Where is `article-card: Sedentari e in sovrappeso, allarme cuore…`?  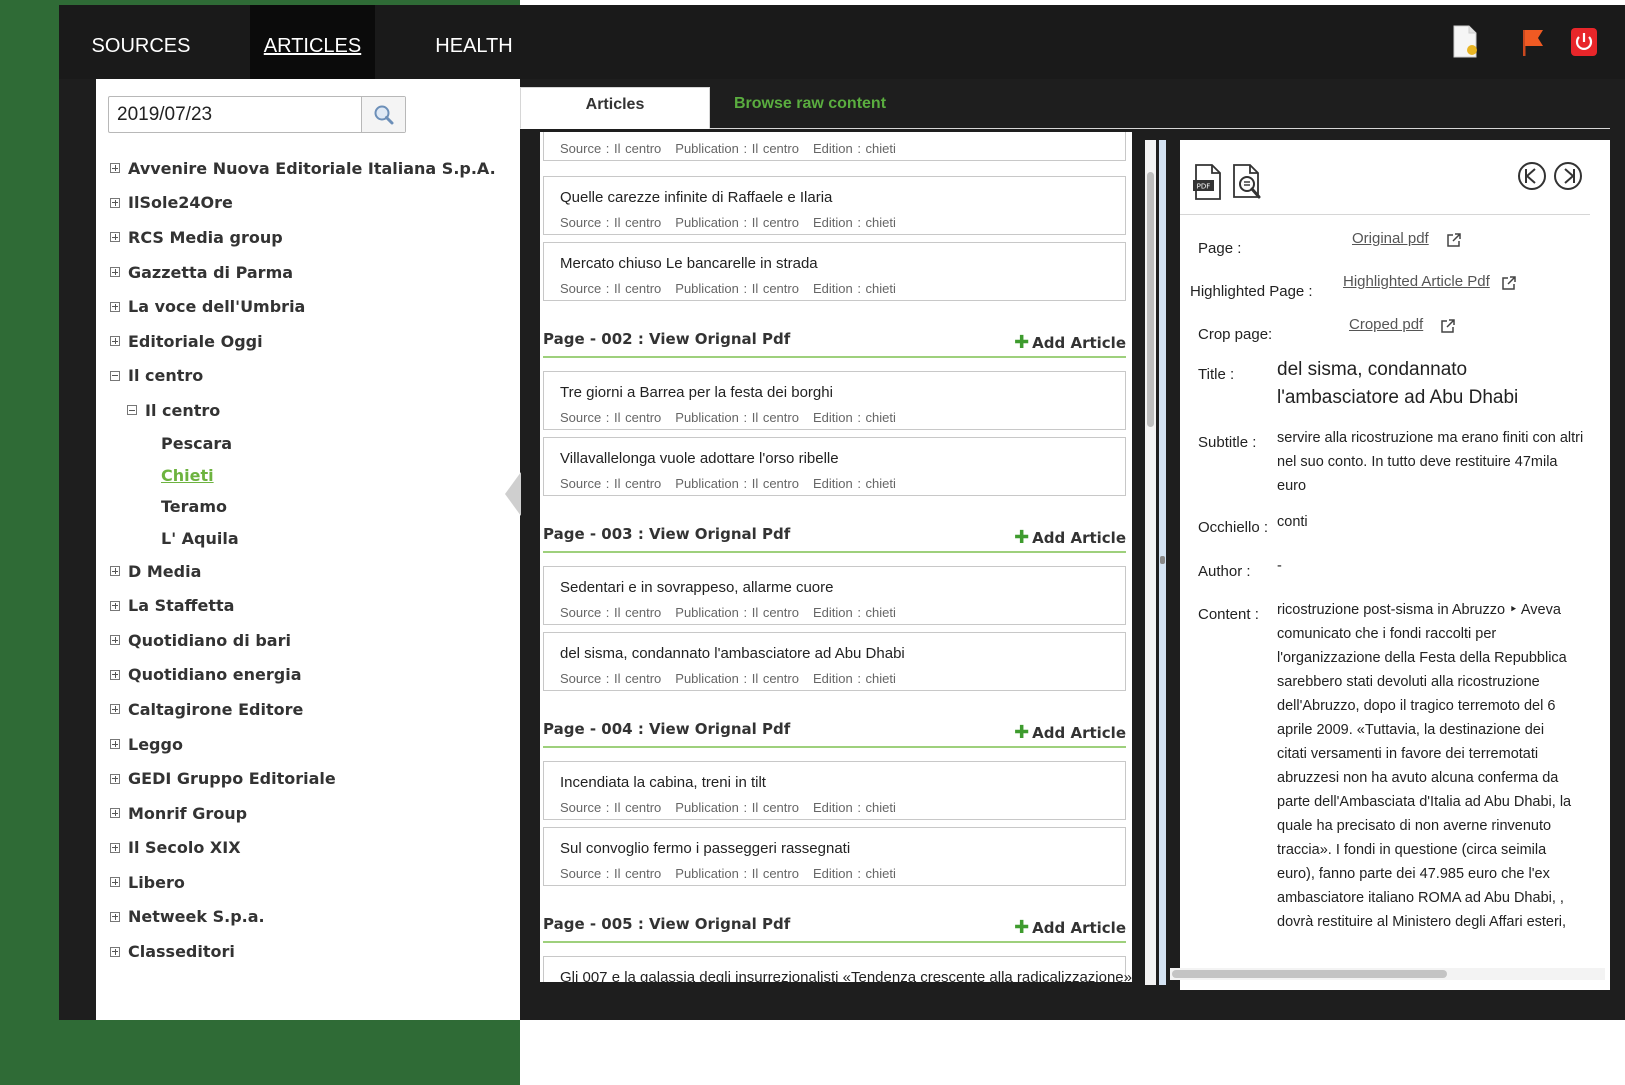
article-card: Sedentari e in sovrappeso, allarme cuore… is located at coordinates (834, 595).